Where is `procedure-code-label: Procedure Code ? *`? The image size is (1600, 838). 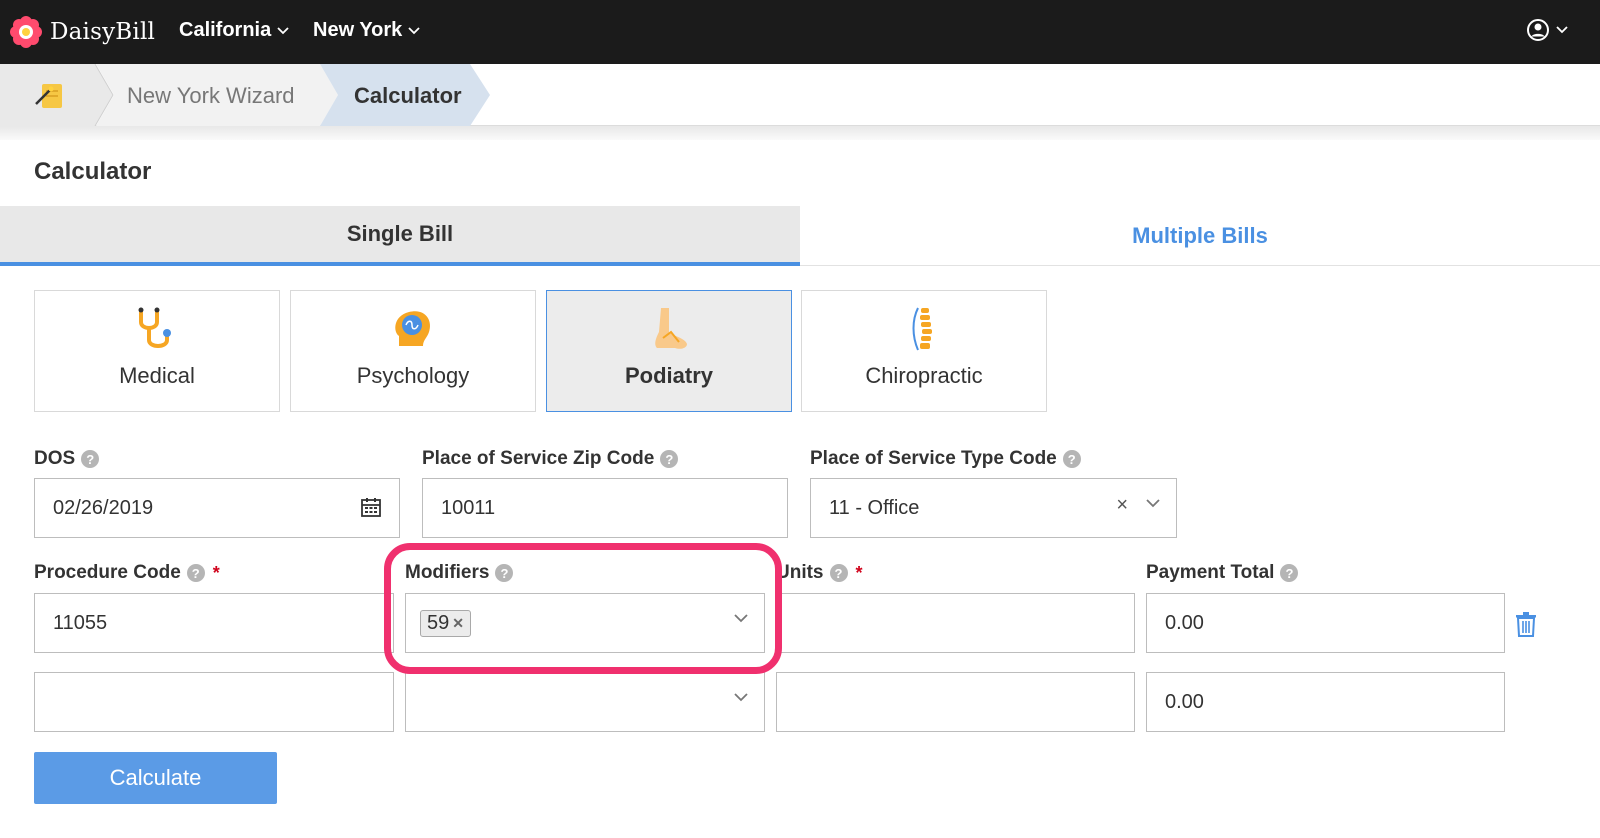
procedure-code-label: Procedure Code ? * is located at coordinates (127, 573).